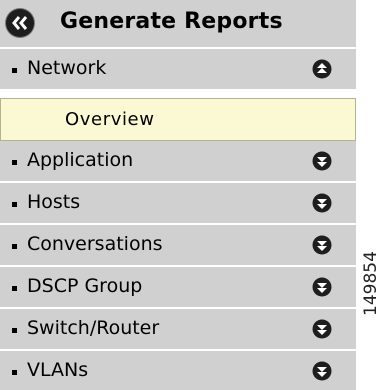  I want to click on menu-item-label: Conversations, so click(95, 244).